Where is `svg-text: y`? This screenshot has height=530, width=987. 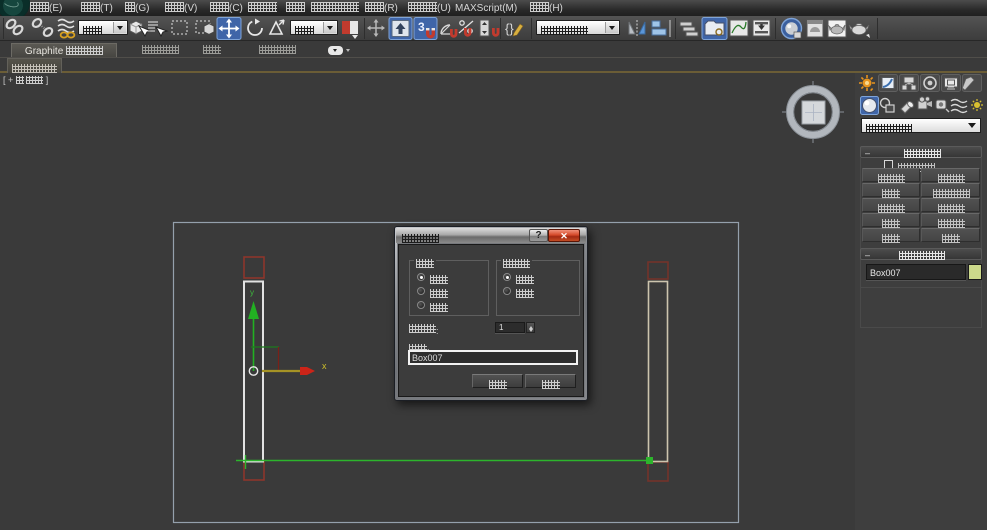 svg-text: y is located at coordinates (252, 292).